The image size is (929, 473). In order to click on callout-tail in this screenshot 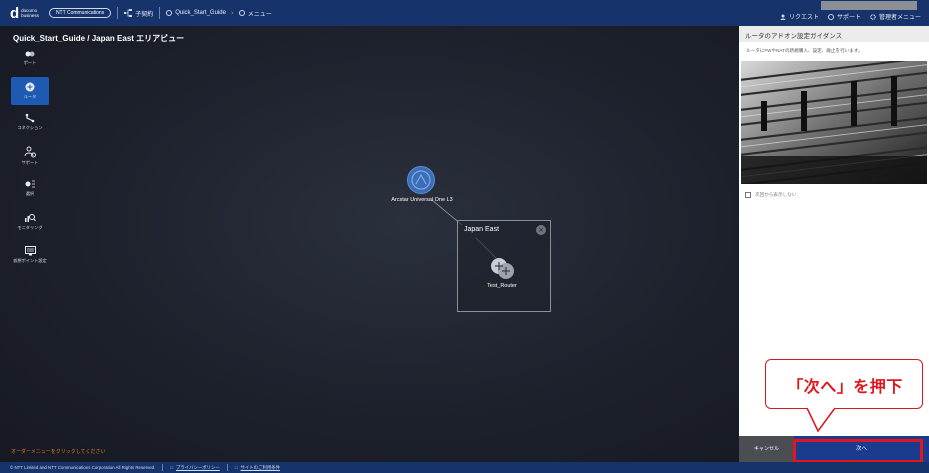, I will do `click(821, 420)`.